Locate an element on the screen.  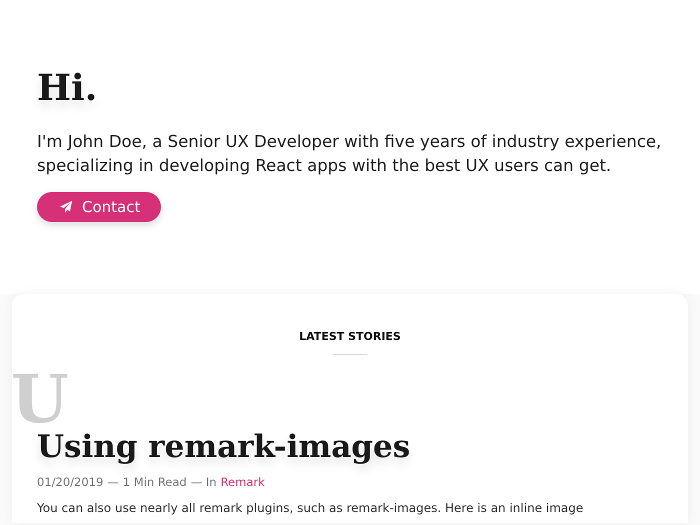
read-time: 1 Min Read is located at coordinates (154, 482).